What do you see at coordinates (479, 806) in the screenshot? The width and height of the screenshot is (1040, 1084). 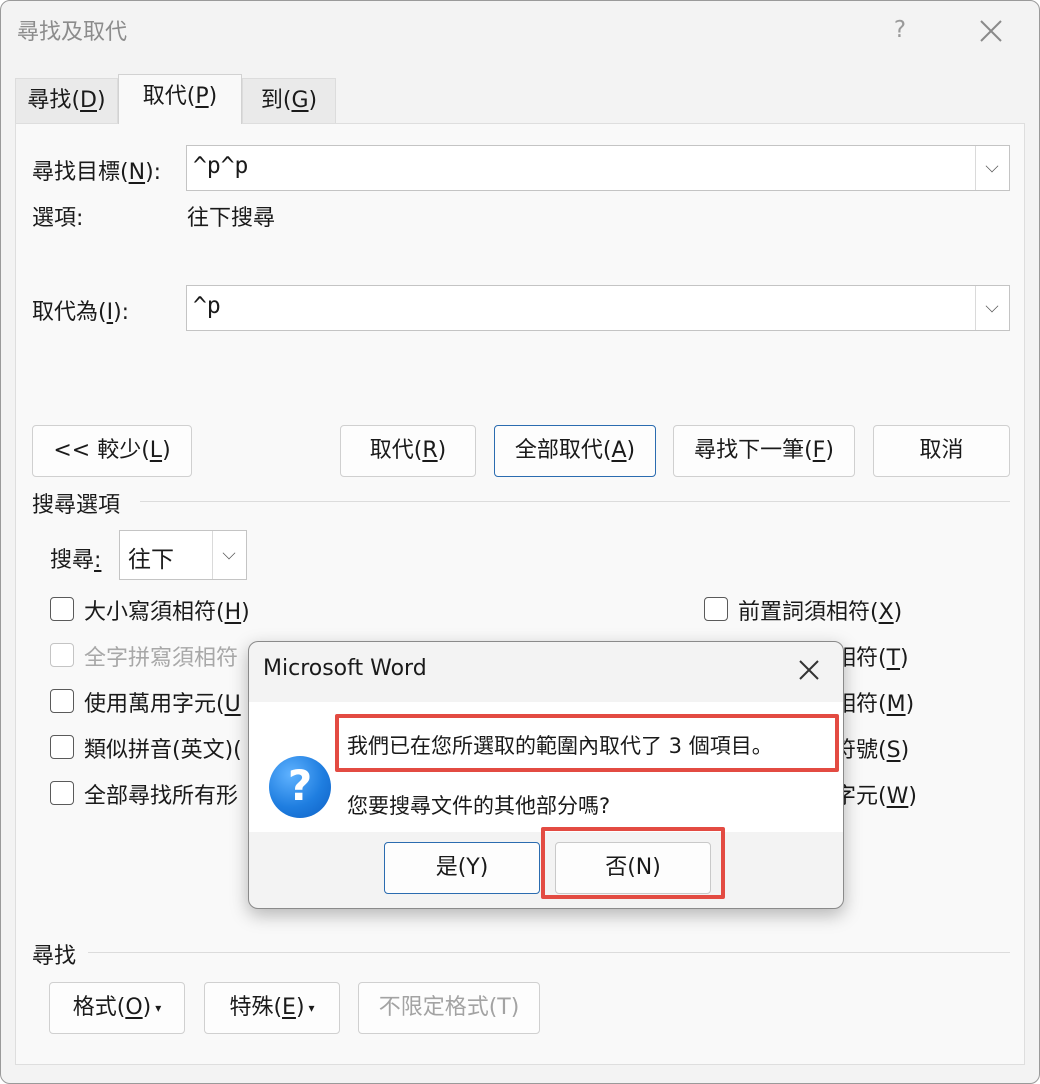 I see `message-line-2: 您要搜尋文件的其他部分嗎?` at bounding box center [479, 806].